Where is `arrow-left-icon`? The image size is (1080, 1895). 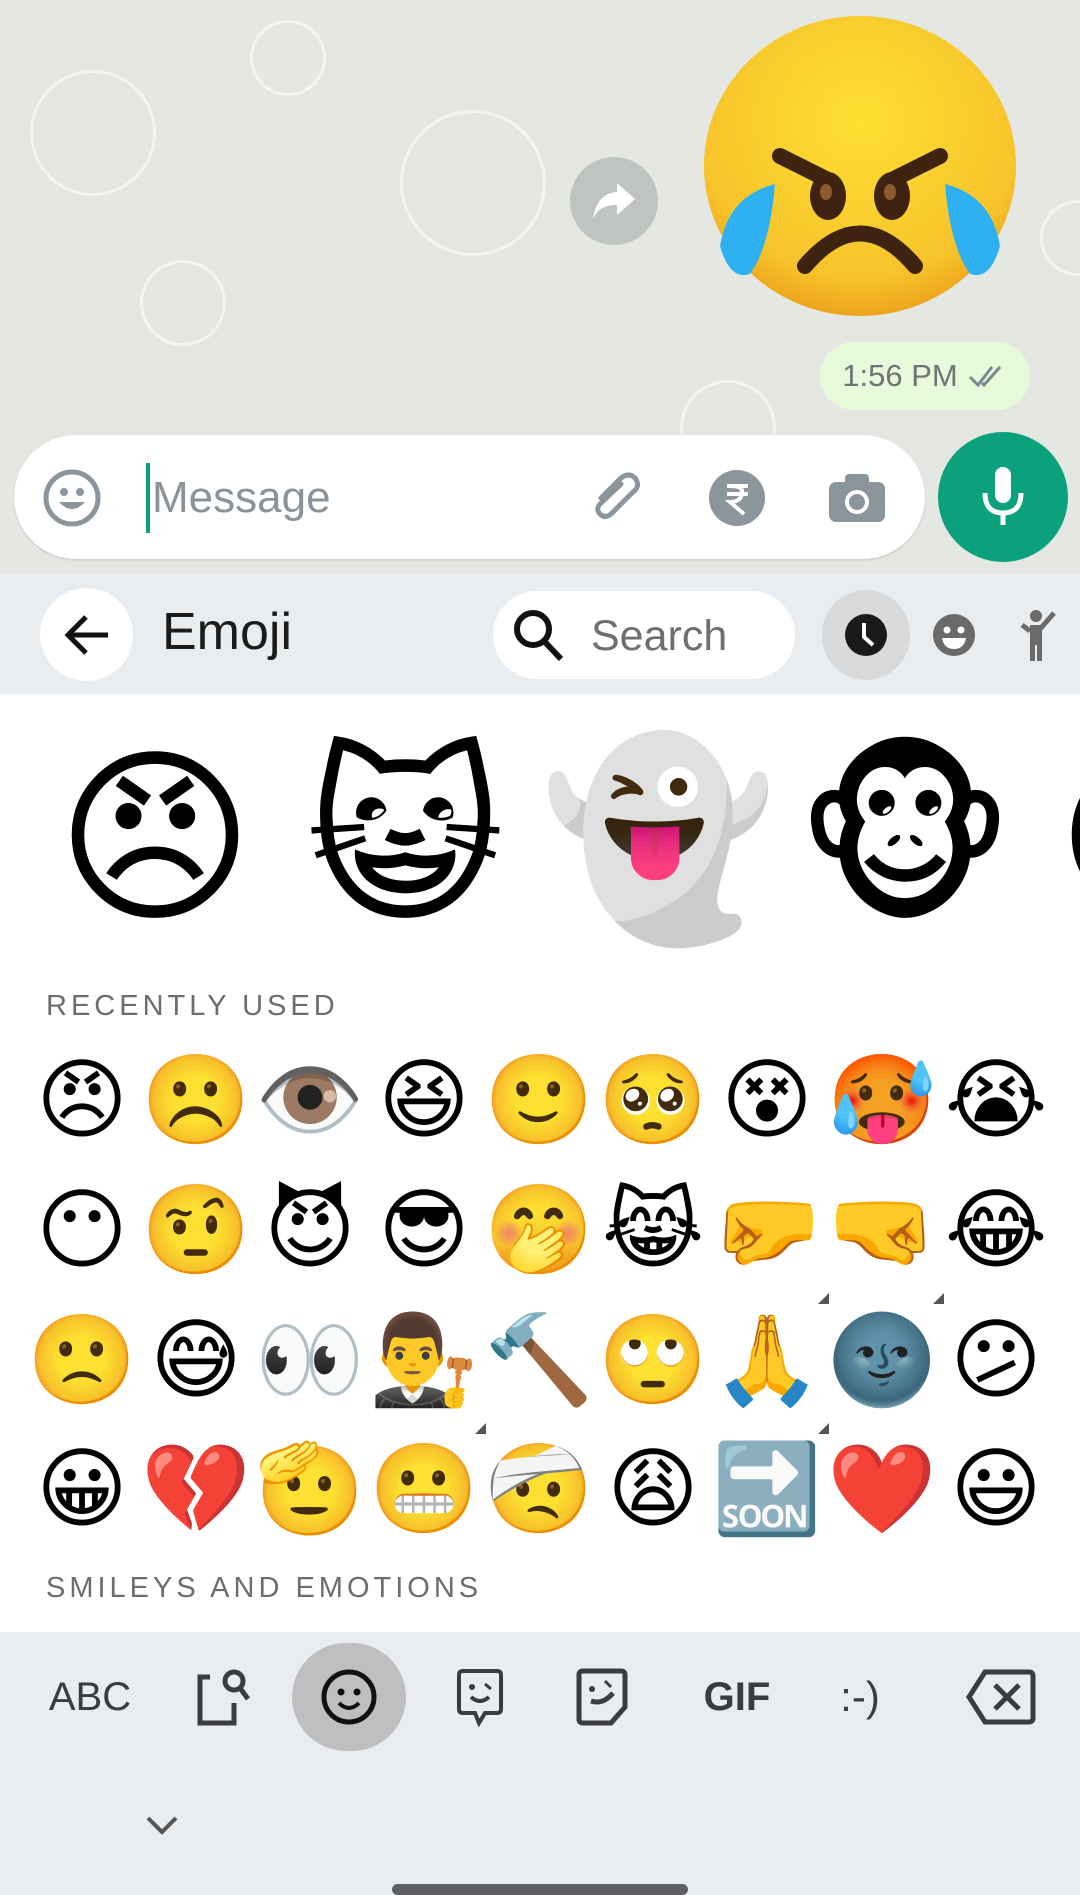
arrow-left-icon is located at coordinates (85, 634).